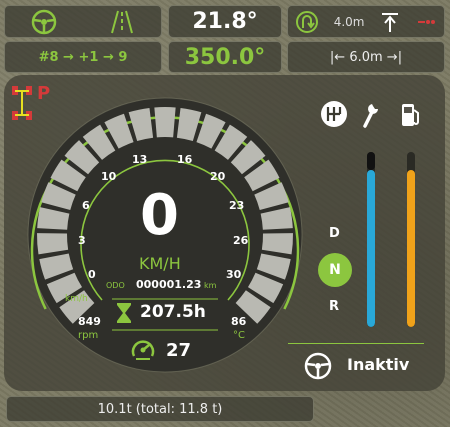 This screenshot has height=427, width=450. What do you see at coordinates (356, 343) in the screenshot?
I see `autosteer-divider` at bounding box center [356, 343].